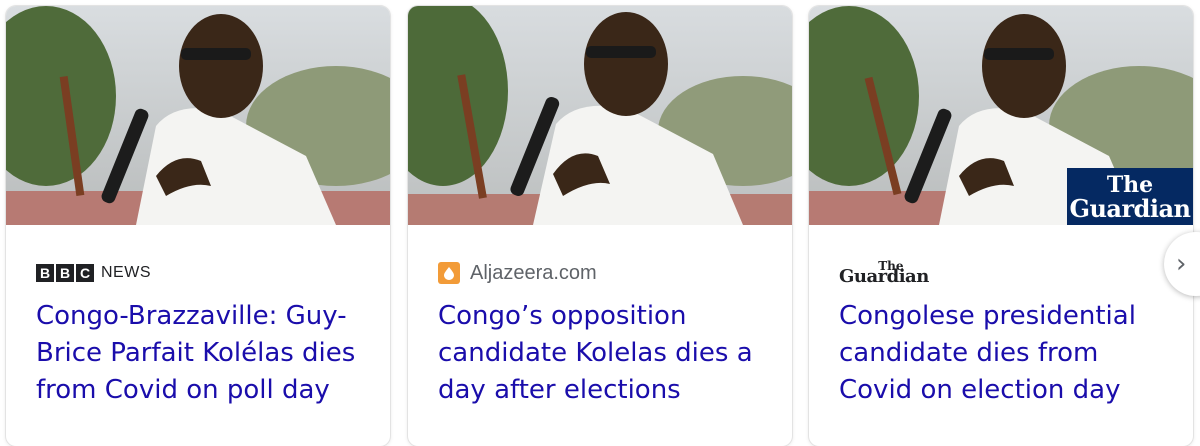  Describe the element at coordinates (1130, 208) in the screenshot. I see `guardian-badge-name: Guardian` at that location.